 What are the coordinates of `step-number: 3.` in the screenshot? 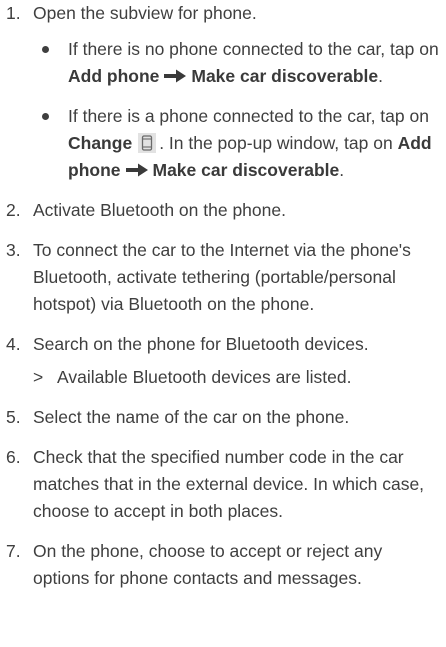 It's located at (13, 250).